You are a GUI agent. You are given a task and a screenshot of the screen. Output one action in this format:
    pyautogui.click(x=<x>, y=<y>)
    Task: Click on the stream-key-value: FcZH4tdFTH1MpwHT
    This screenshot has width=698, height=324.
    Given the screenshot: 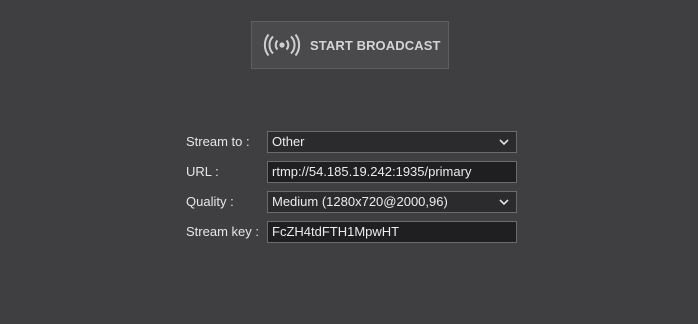 What is the action you would take?
    pyautogui.click(x=336, y=231)
    